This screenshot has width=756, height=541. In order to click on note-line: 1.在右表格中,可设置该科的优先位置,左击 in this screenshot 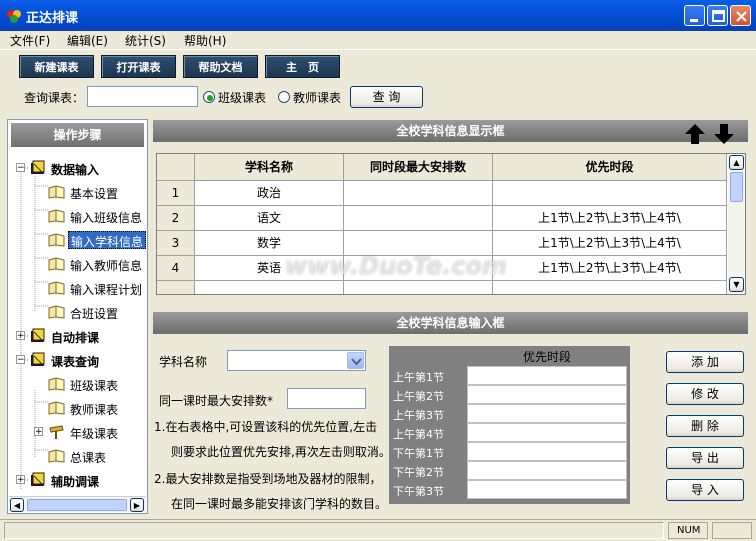, I will do `click(266, 427)`.